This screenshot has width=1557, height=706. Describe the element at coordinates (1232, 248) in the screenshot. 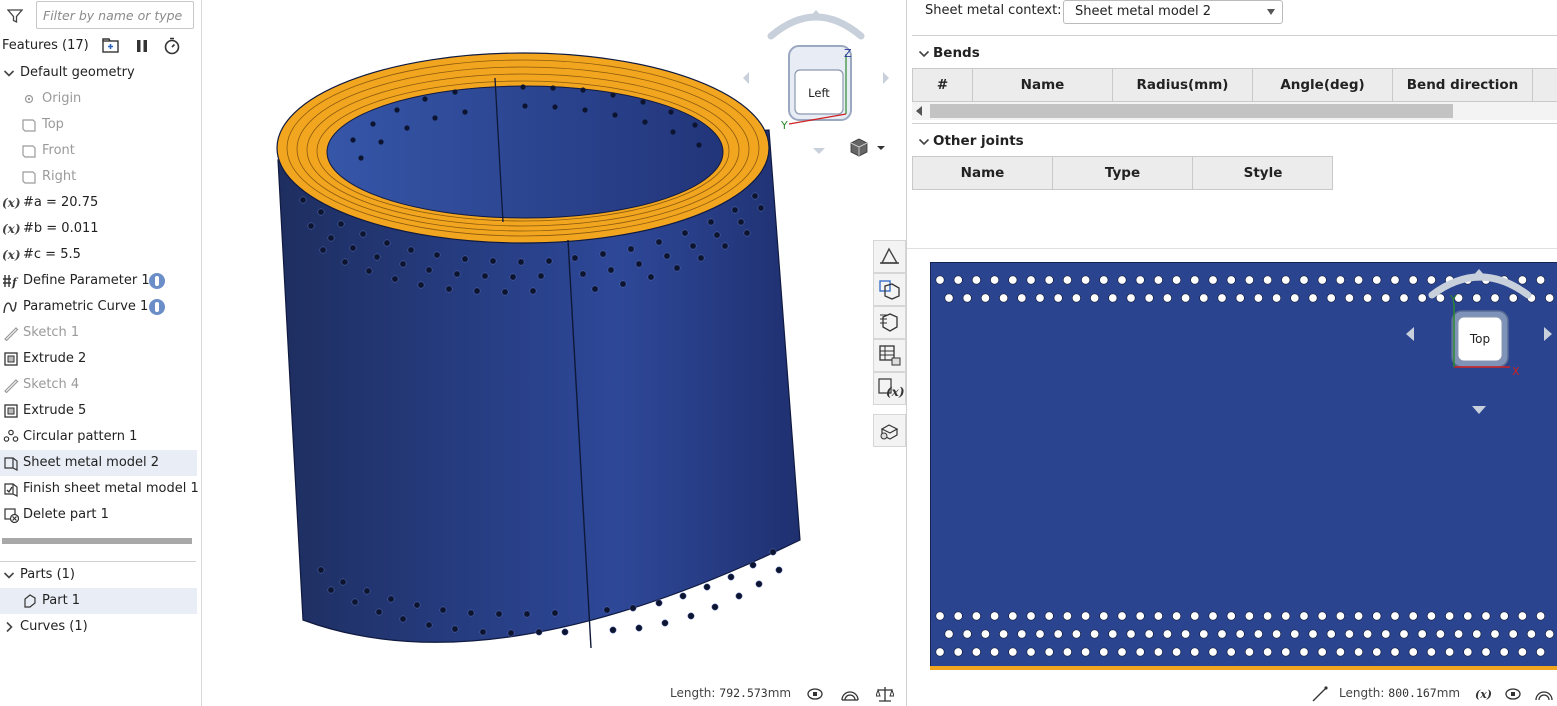

I see `panel-divider` at that location.